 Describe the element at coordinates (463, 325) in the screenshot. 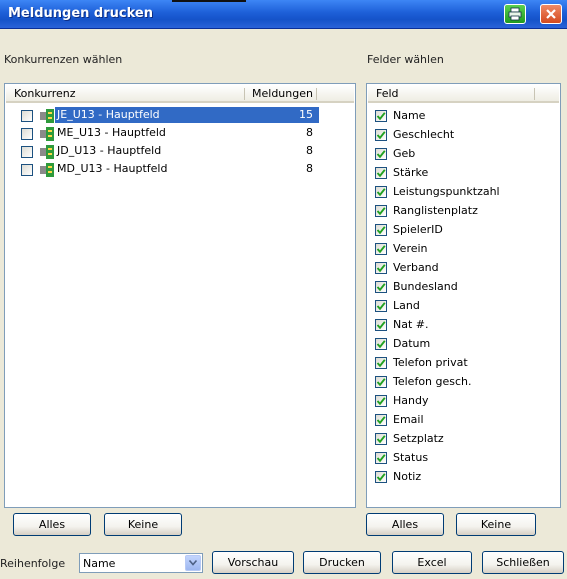

I see `field-row: Nat #.` at that location.